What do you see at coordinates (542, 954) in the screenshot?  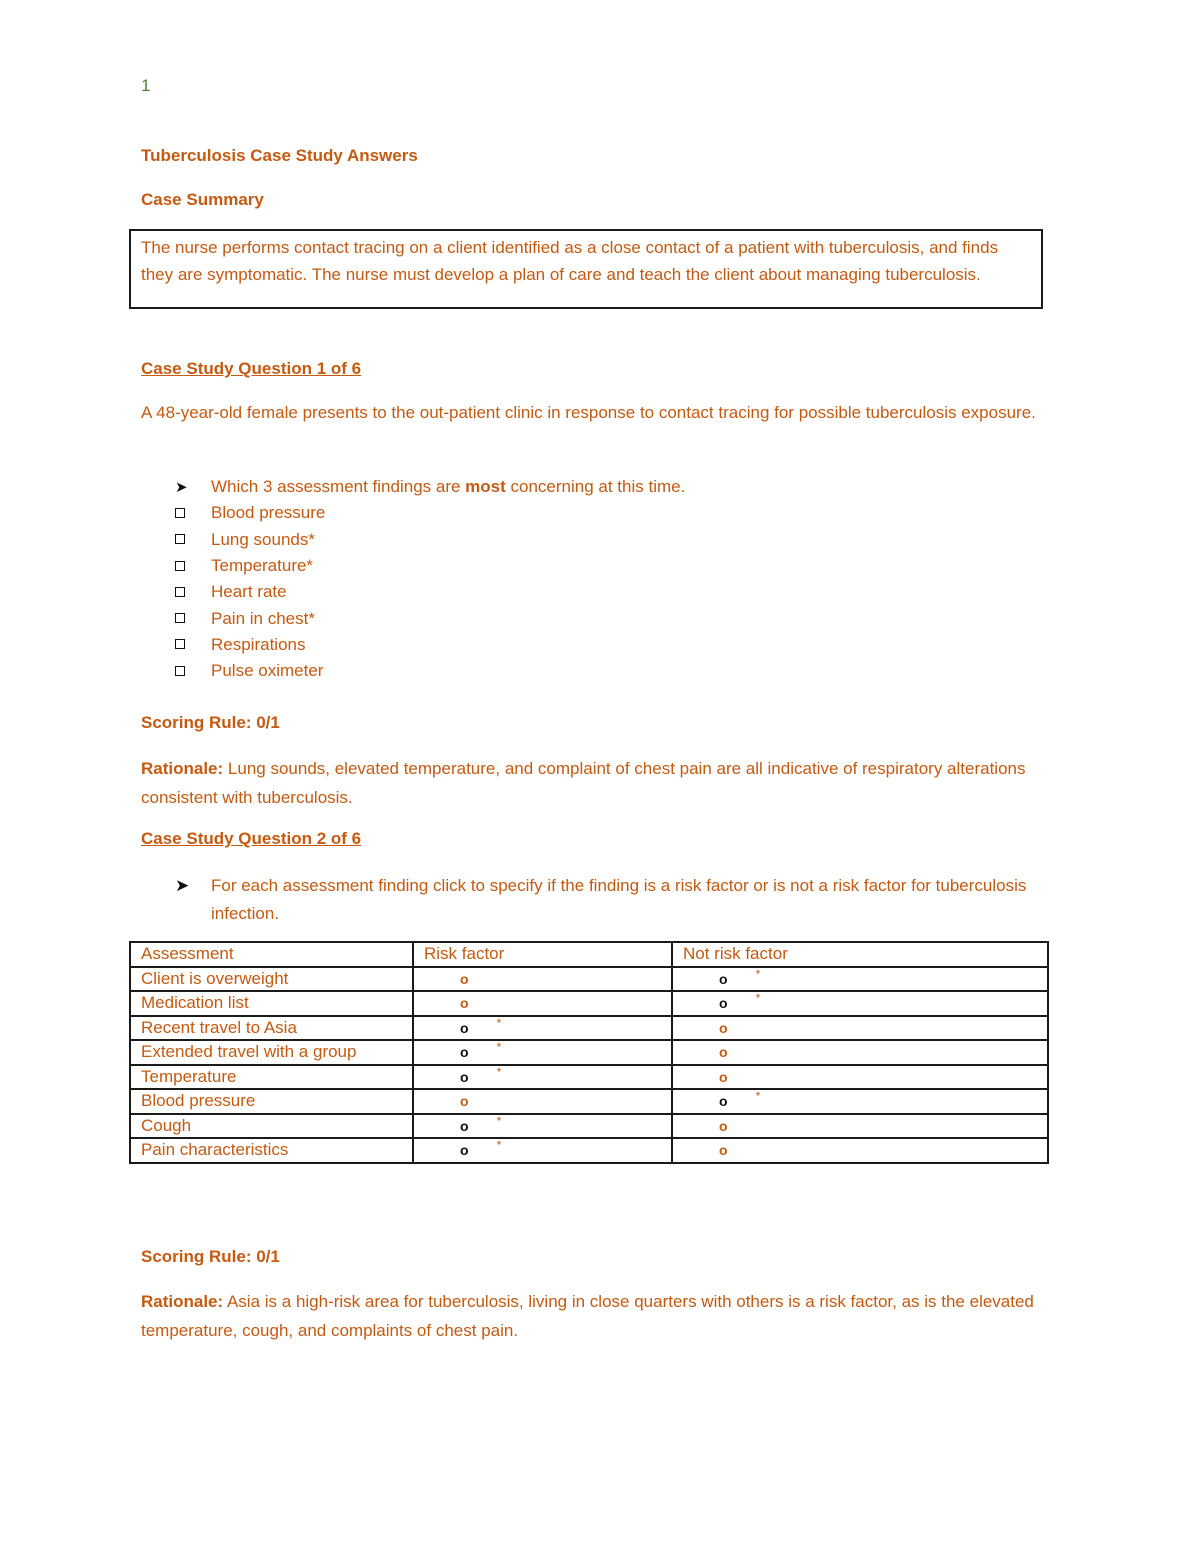 I see `header-risk-factor: Risk factor` at bounding box center [542, 954].